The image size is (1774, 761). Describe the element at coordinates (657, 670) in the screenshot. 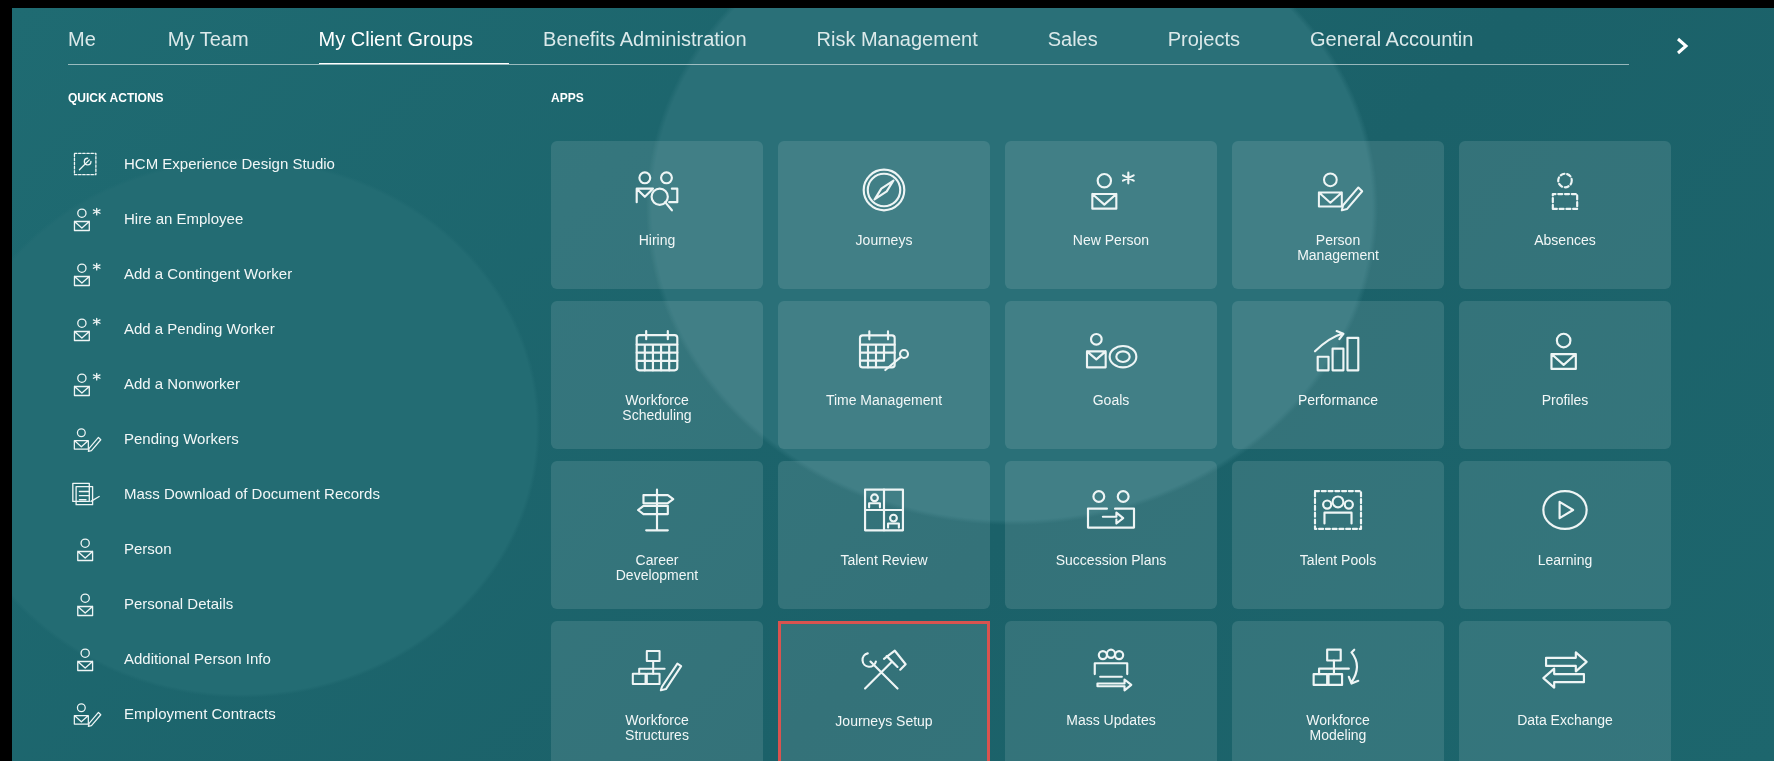

I see `orgchart-pencil-icon` at that location.